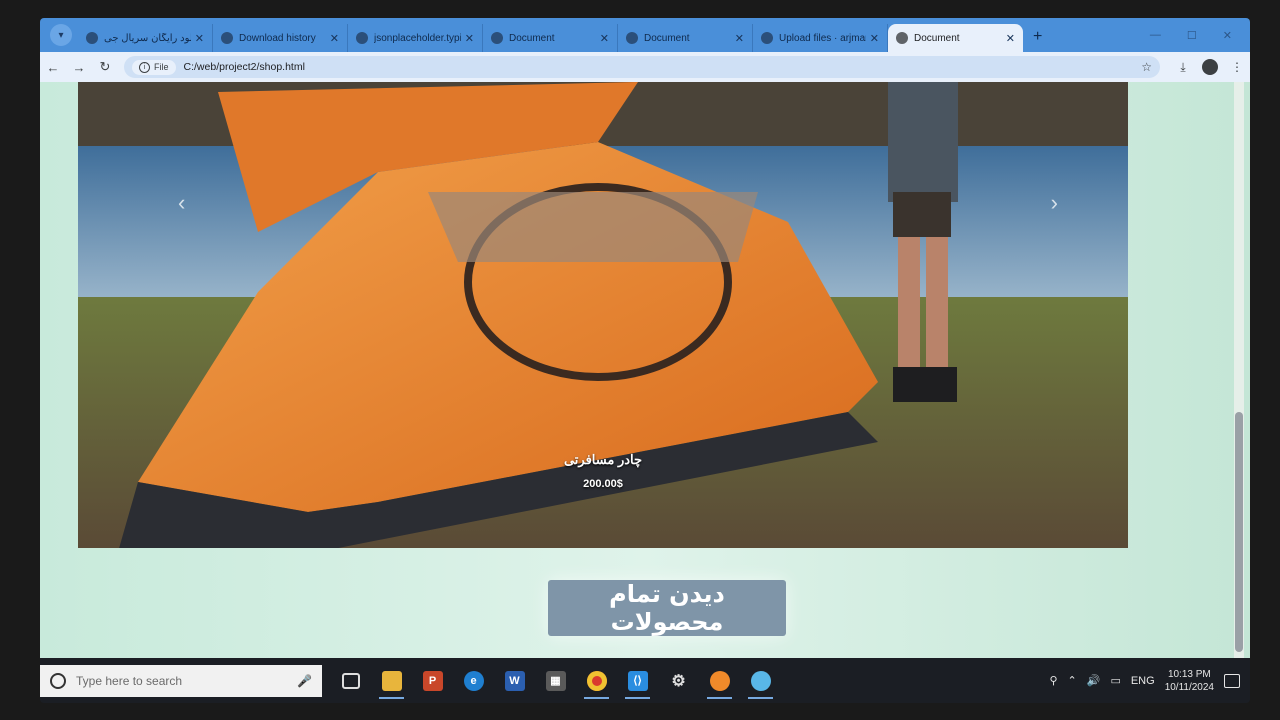 This screenshot has height=720, width=1280. Describe the element at coordinates (1094, 680) in the screenshot. I see `volume-icon: 🔊` at that location.